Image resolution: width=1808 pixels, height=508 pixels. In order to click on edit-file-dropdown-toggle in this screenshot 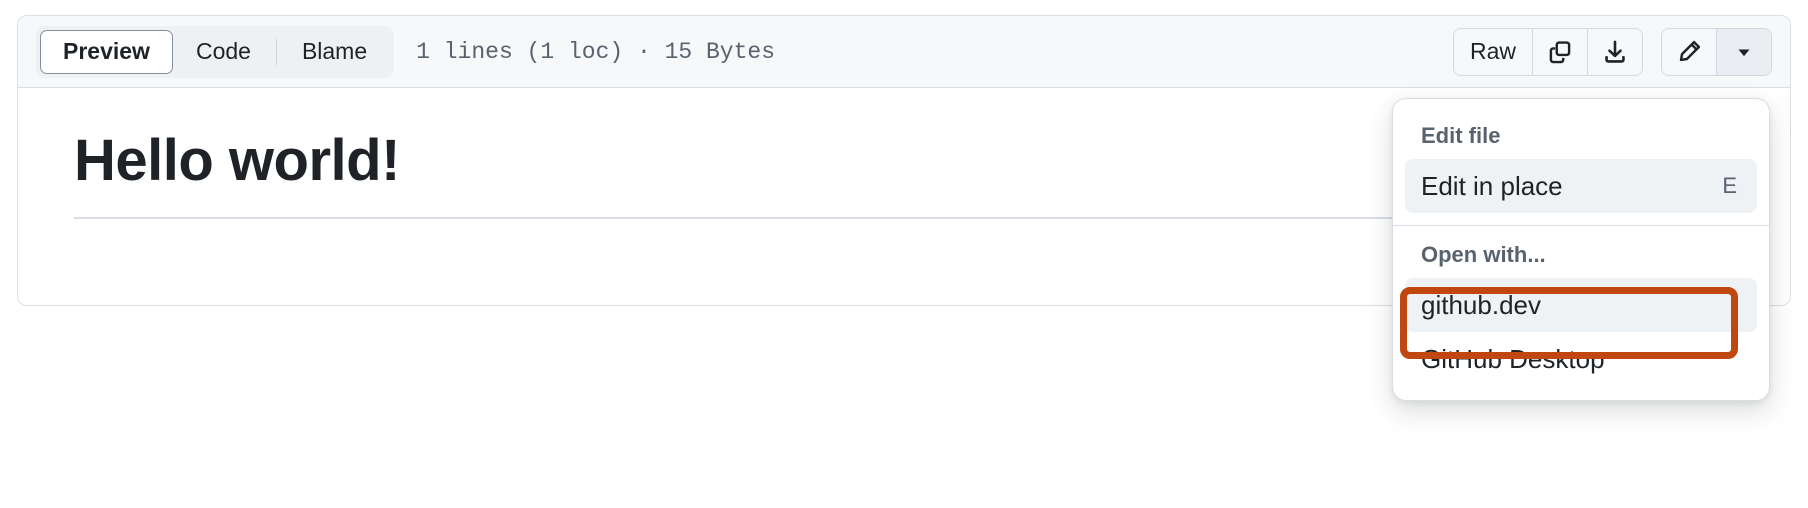, I will do `click(1744, 51)`.